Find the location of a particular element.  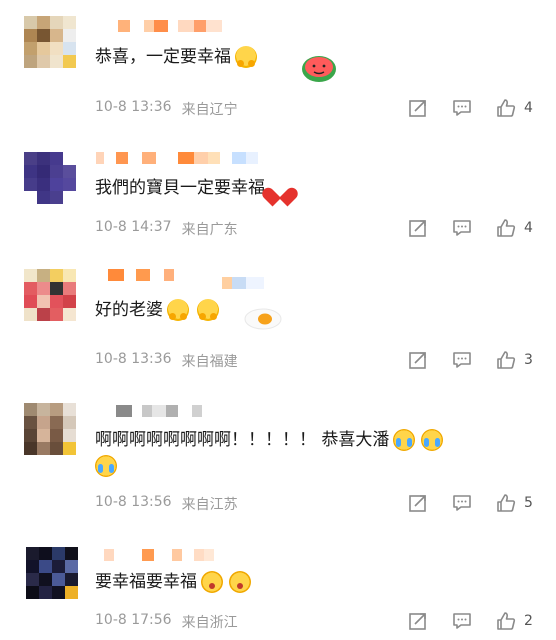

timestamp: 10-8 13:56 is located at coordinates (133, 502).